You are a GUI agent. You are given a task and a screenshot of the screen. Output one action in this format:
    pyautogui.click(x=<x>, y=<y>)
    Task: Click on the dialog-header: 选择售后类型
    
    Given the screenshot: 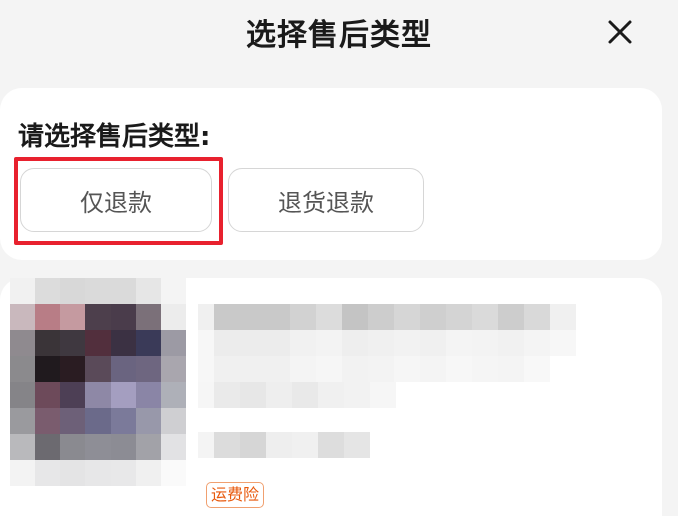 What is the action you would take?
    pyautogui.click(x=339, y=34)
    